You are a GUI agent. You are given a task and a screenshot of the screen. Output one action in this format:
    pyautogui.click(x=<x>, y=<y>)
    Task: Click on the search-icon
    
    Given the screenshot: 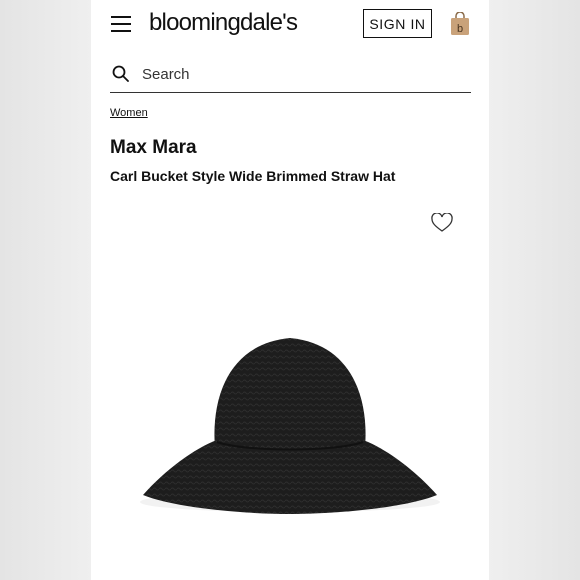 What is the action you would take?
    pyautogui.click(x=121, y=74)
    